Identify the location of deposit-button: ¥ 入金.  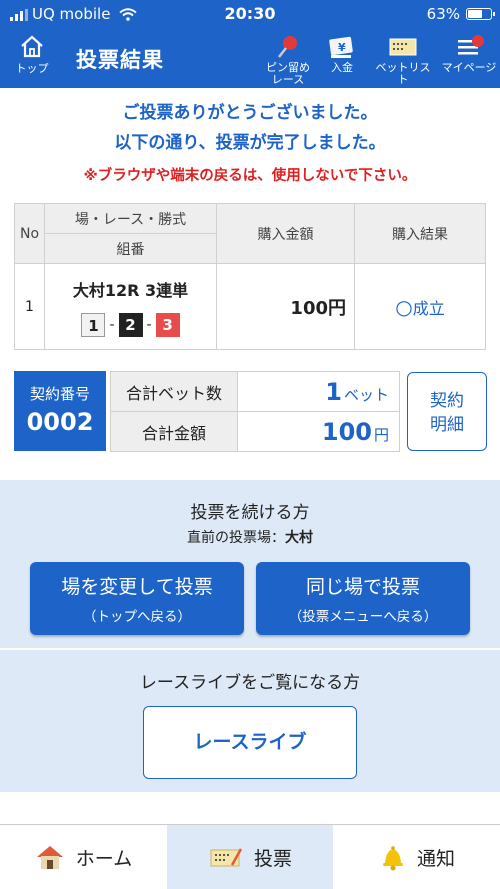
(342, 54).